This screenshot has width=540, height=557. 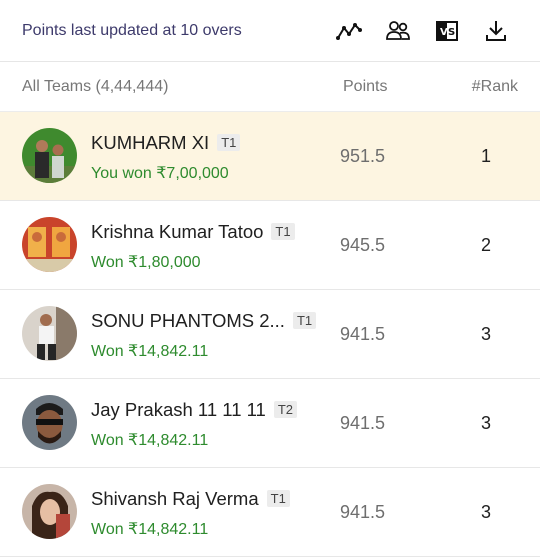 What do you see at coordinates (485, 156) in the screenshot?
I see `rank-value: 1` at bounding box center [485, 156].